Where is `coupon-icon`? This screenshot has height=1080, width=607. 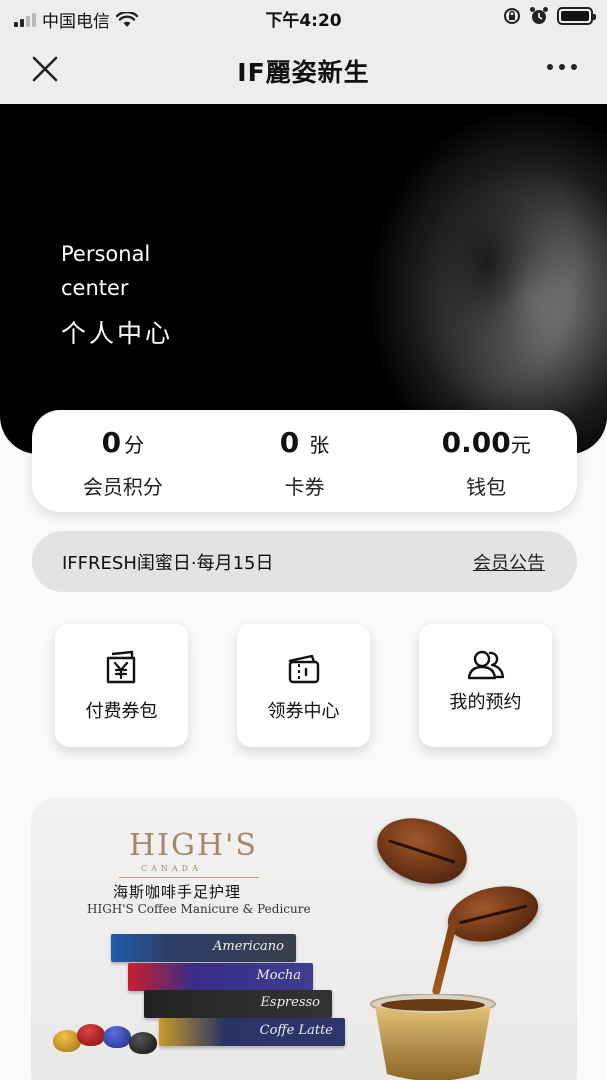
coupon-icon is located at coordinates (304, 669).